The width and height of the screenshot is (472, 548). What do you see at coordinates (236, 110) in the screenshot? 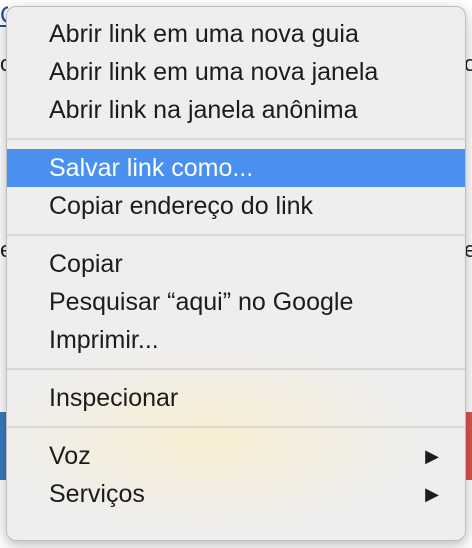
I see `menu-item-open-link-incognito: Abrir link na janela anônima` at bounding box center [236, 110].